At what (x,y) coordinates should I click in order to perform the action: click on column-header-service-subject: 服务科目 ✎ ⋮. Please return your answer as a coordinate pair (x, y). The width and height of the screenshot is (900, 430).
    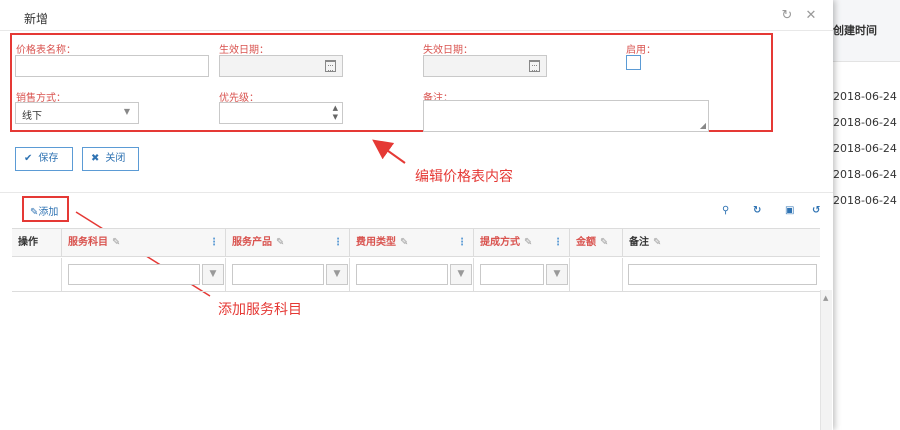
    Looking at the image, I should click on (144, 243).